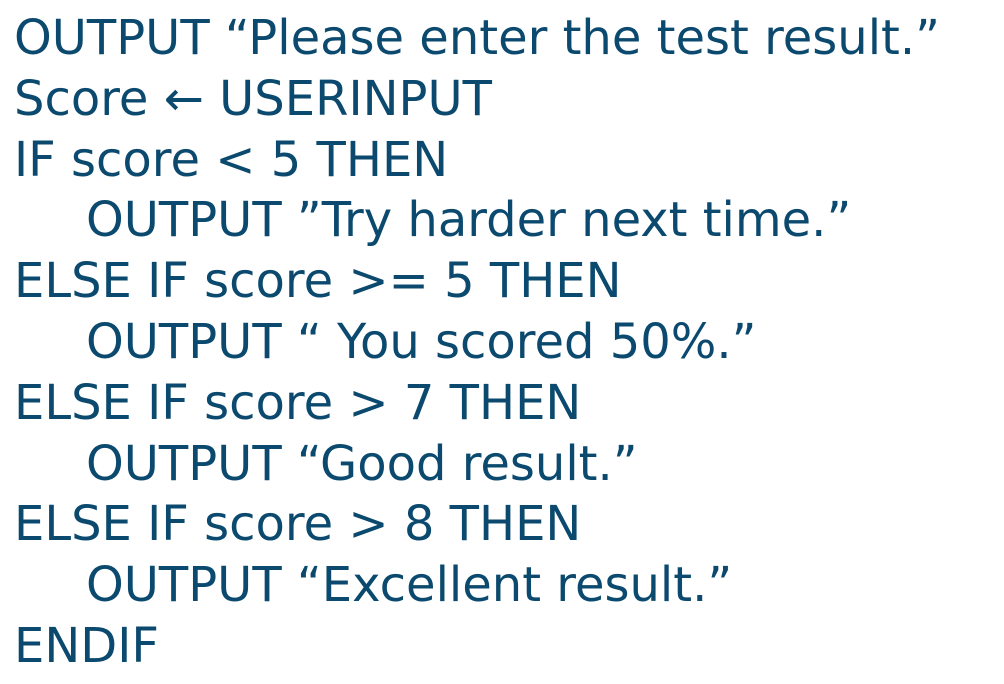 Image resolution: width=1004 pixels, height=684 pixels. Describe the element at coordinates (409, 585) in the screenshot. I see `code-line-output-excellent: OUTPUT “Excellent result.”` at that location.